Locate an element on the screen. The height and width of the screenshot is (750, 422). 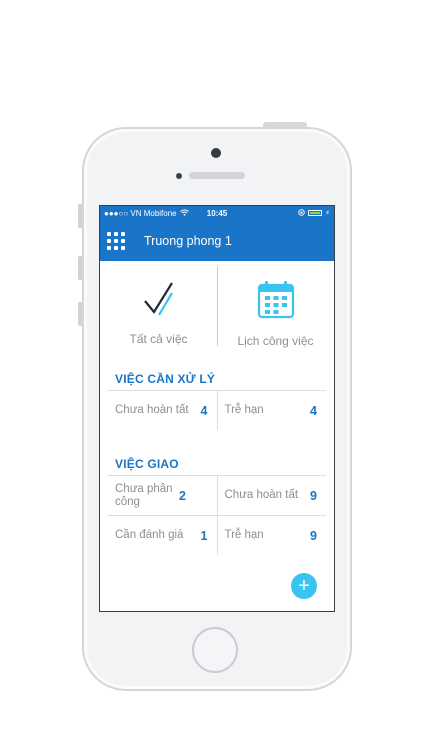
orientation-lock-icon is located at coordinates (301, 213).